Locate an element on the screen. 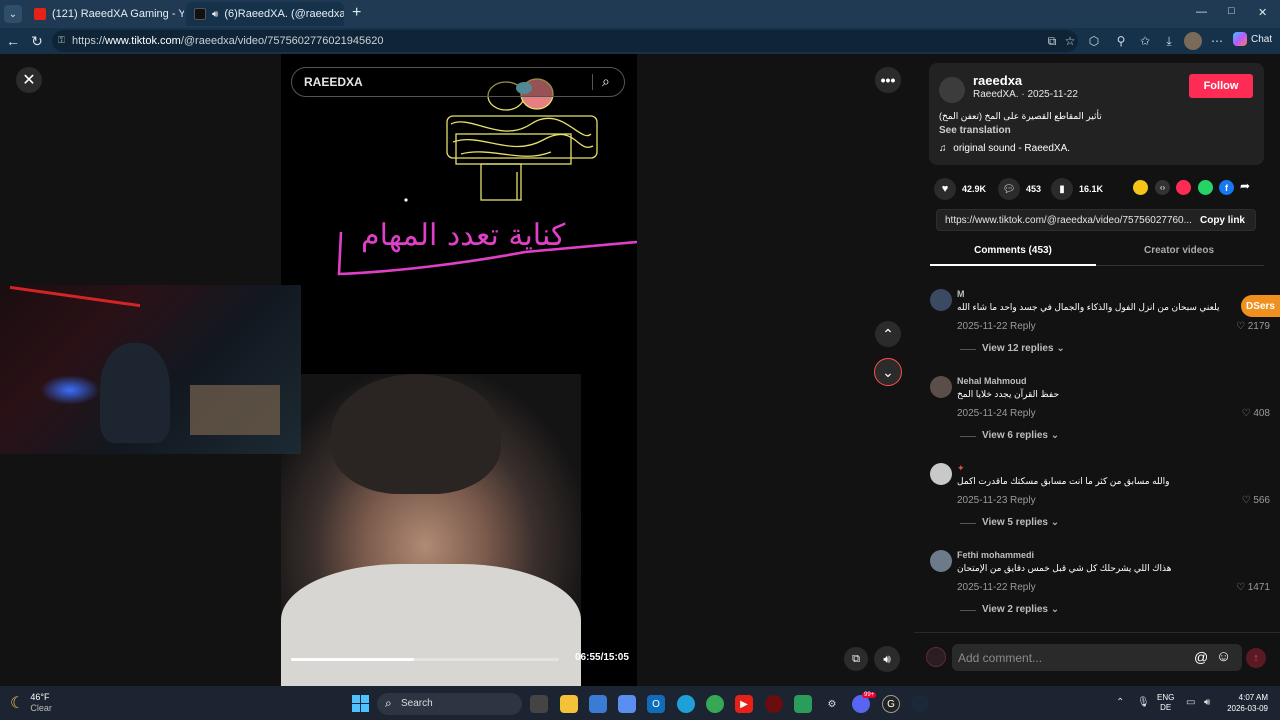  file-explorer-icon is located at coordinates (569, 704).